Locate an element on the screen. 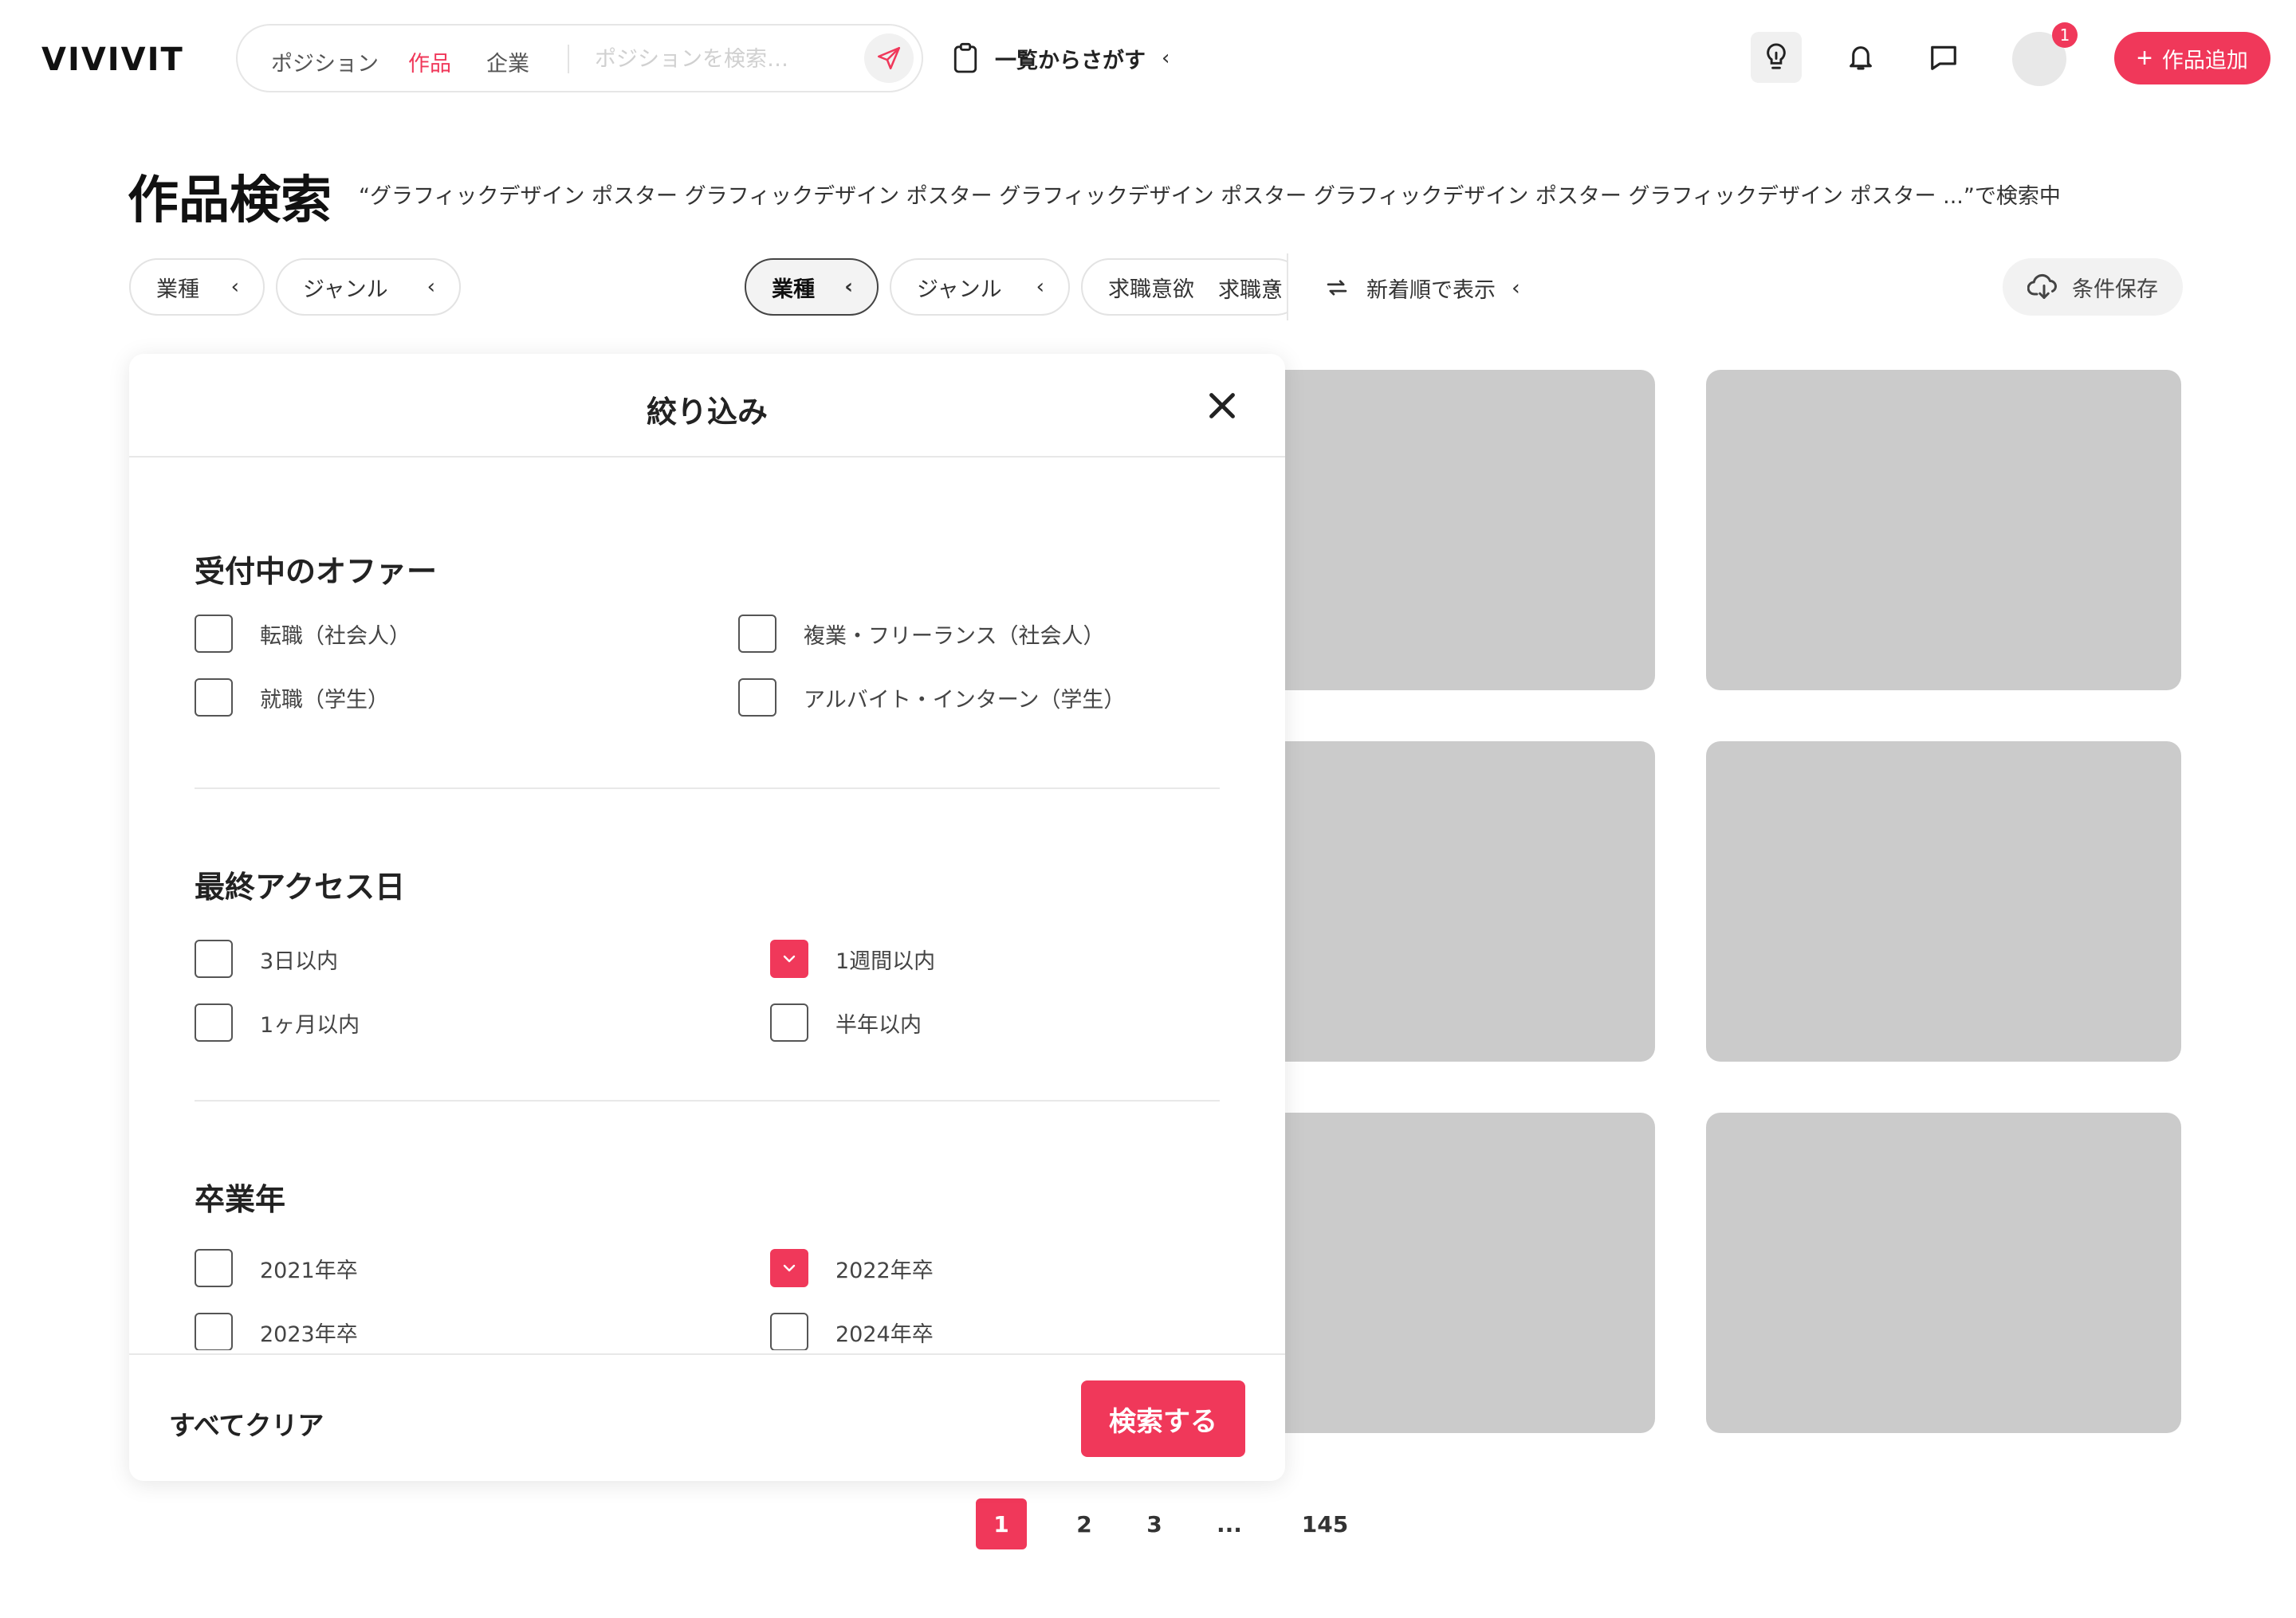 The width and height of the screenshot is (2296, 1618). option-checkbox: 転職（社会人） is located at coordinates (303, 634).